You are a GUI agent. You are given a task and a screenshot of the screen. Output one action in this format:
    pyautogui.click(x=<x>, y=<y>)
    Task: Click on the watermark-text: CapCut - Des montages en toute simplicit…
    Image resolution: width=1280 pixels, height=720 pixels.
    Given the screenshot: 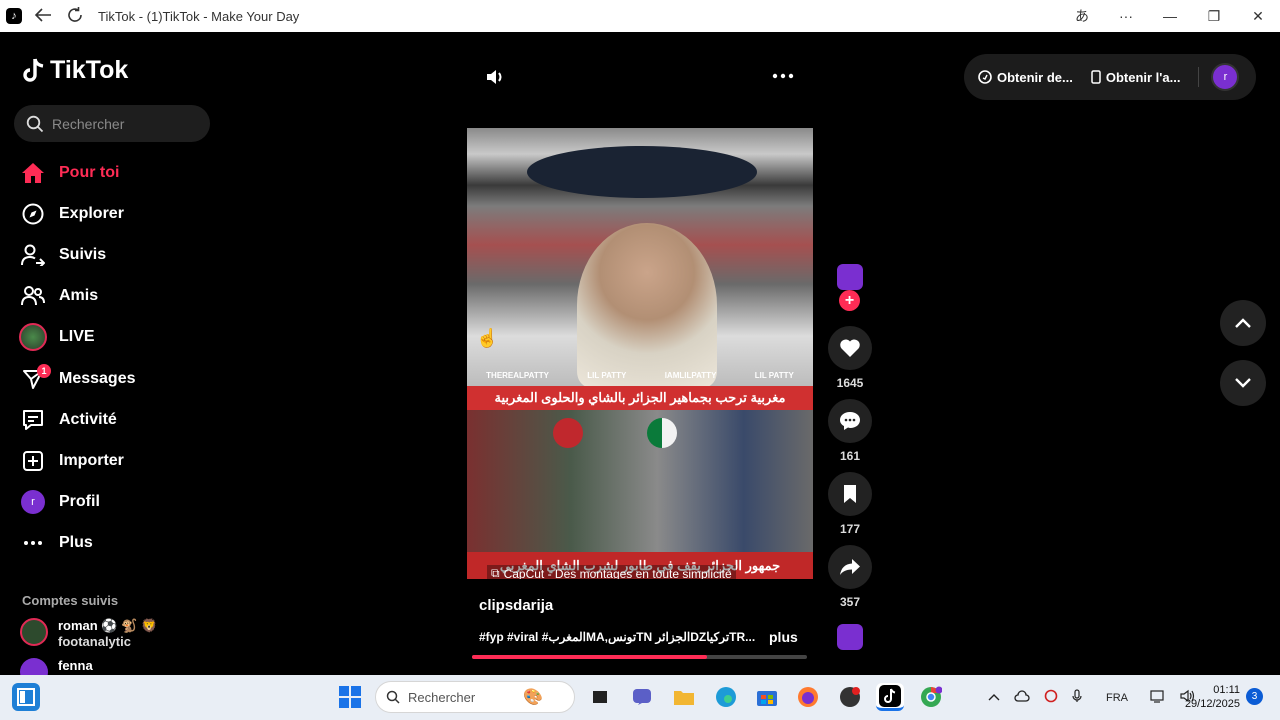 What is the action you would take?
    pyautogui.click(x=617, y=573)
    